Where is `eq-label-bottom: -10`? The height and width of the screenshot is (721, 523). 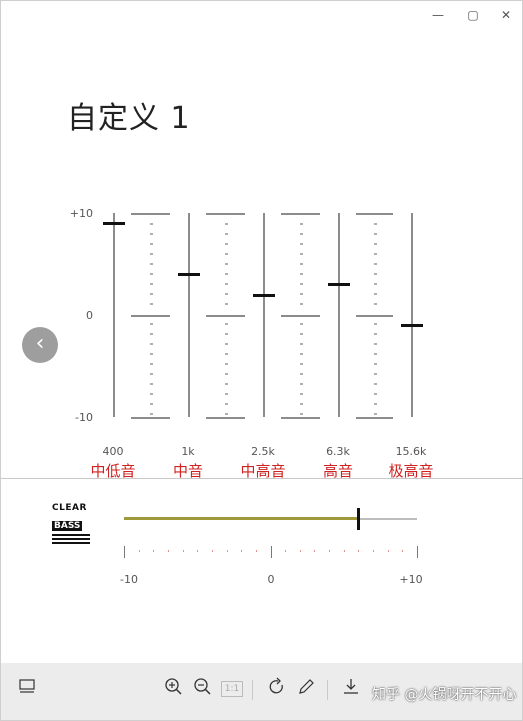 eq-label-bottom: -10 is located at coordinates (84, 417).